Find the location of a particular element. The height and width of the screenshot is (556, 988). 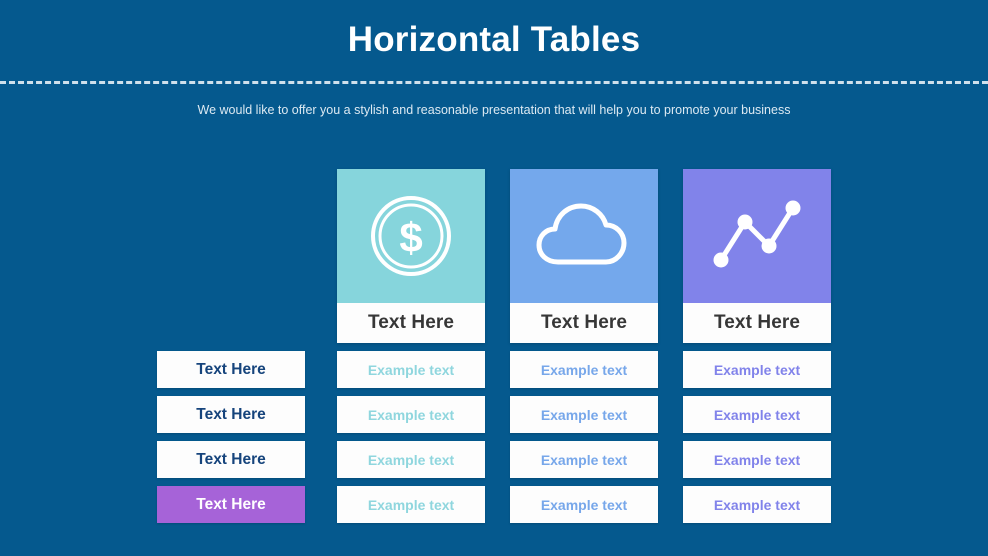

table-cell-2-3: Example text is located at coordinates (584, 459).